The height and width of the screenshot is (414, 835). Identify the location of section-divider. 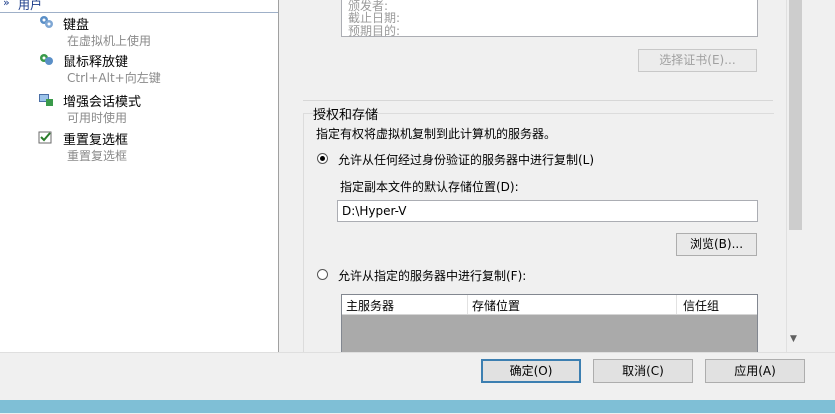
(538, 100).